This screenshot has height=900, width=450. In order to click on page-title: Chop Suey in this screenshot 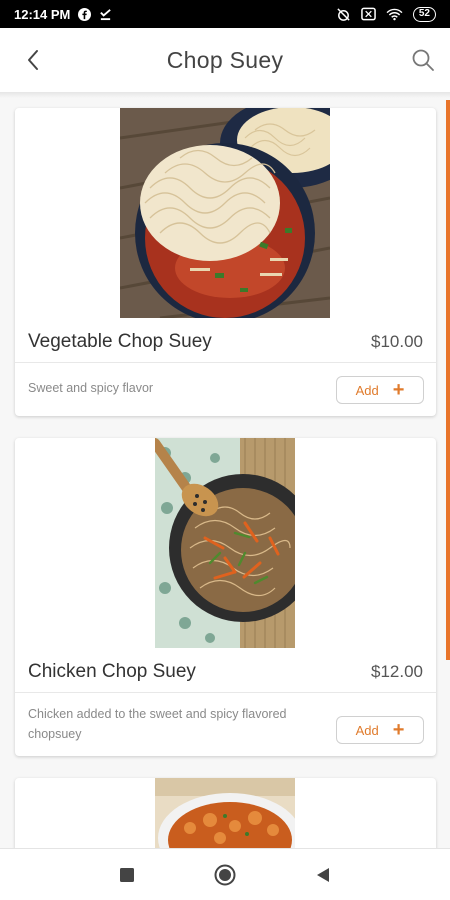, I will do `click(225, 59)`.